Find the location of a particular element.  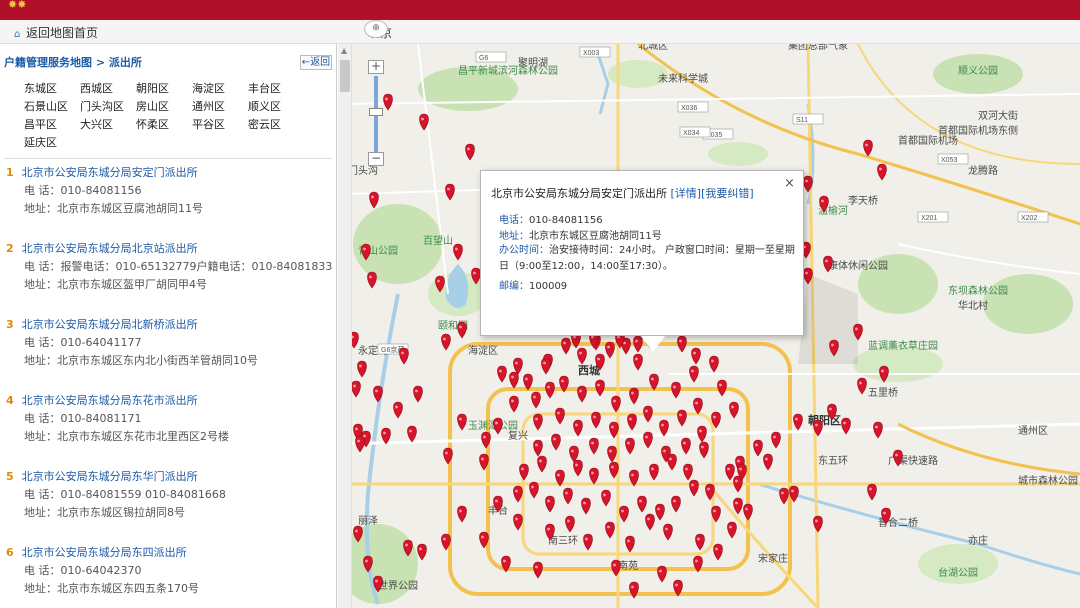

return-home-link: ⌂ 返回地图首页 is located at coordinates (56, 32).